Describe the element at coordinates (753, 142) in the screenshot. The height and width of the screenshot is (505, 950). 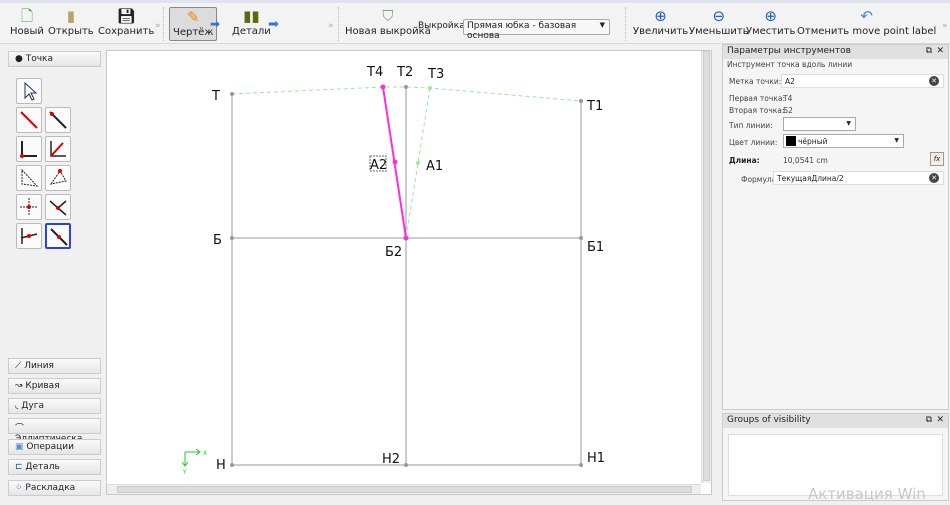
I see `line-color-caption: Цвет линии:` at that location.